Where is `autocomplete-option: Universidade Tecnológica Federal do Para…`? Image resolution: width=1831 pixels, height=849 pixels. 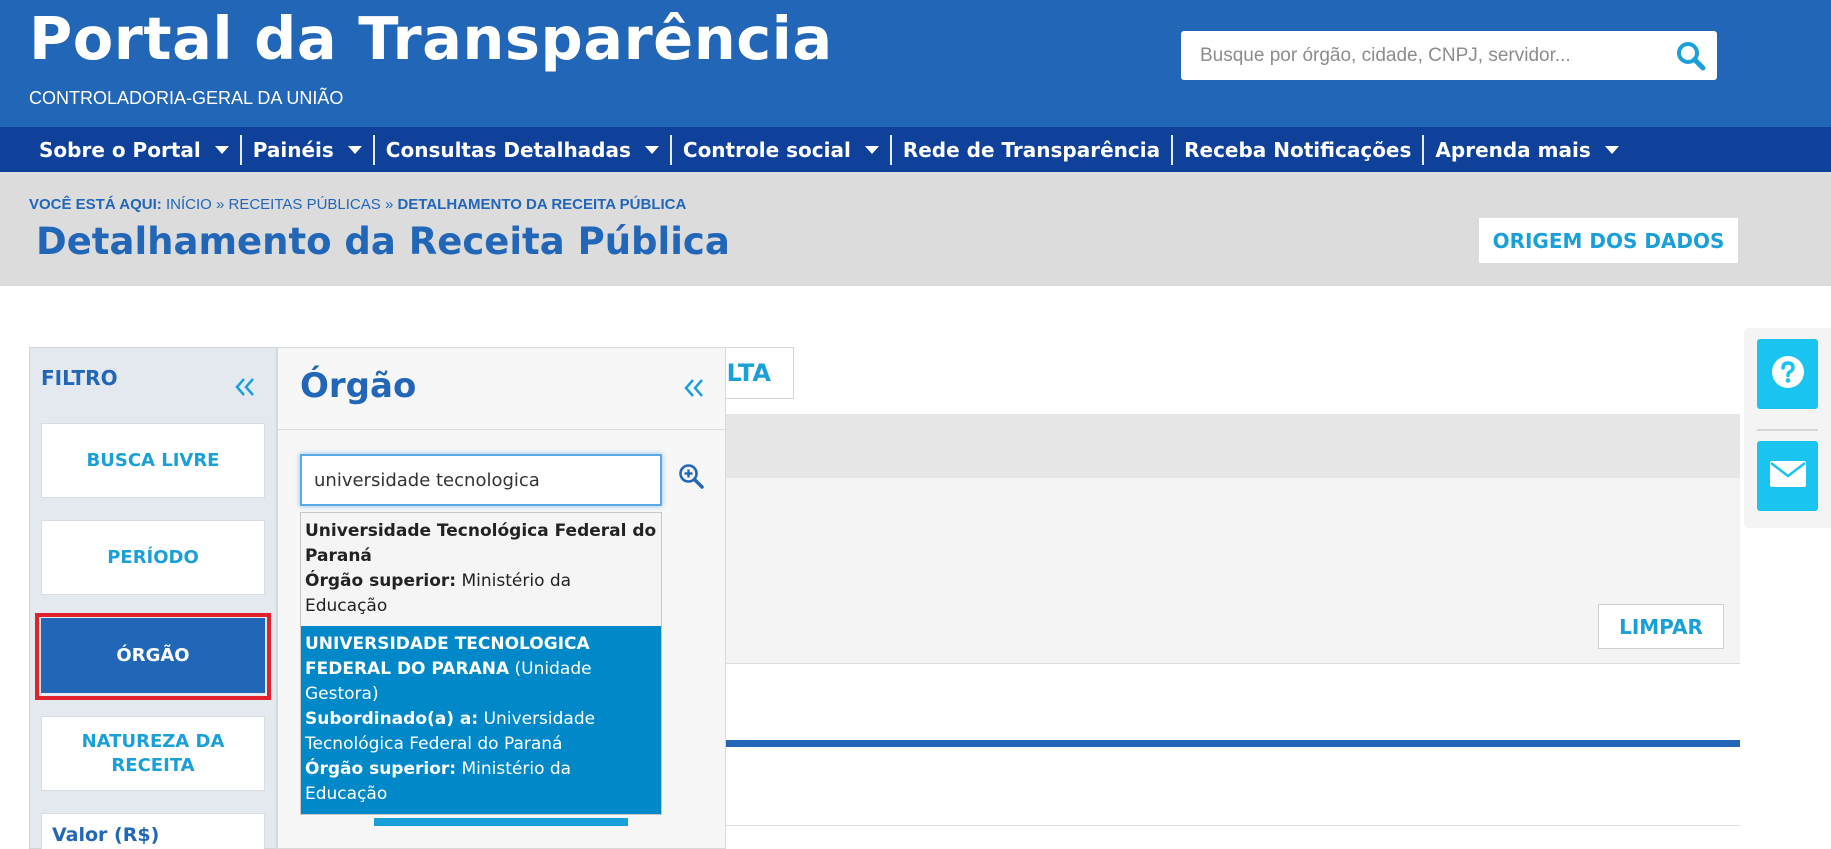
autocomplete-option: Universidade Tecnológica Federal do Para… is located at coordinates (481, 569).